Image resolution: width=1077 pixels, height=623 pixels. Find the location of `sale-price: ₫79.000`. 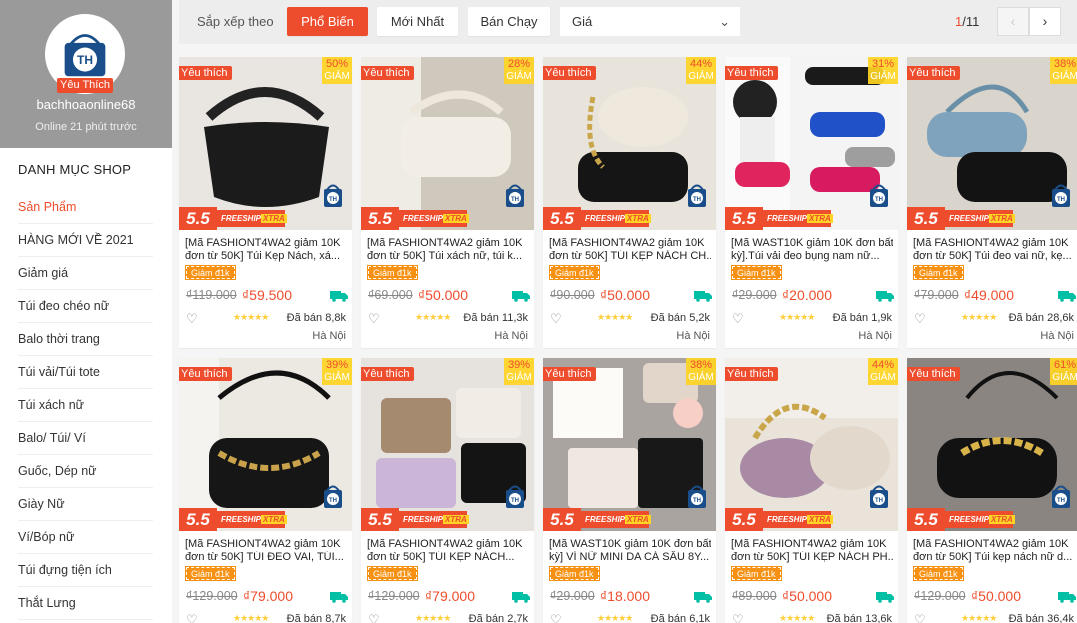

sale-price: ₫79.000 is located at coordinates (450, 596).